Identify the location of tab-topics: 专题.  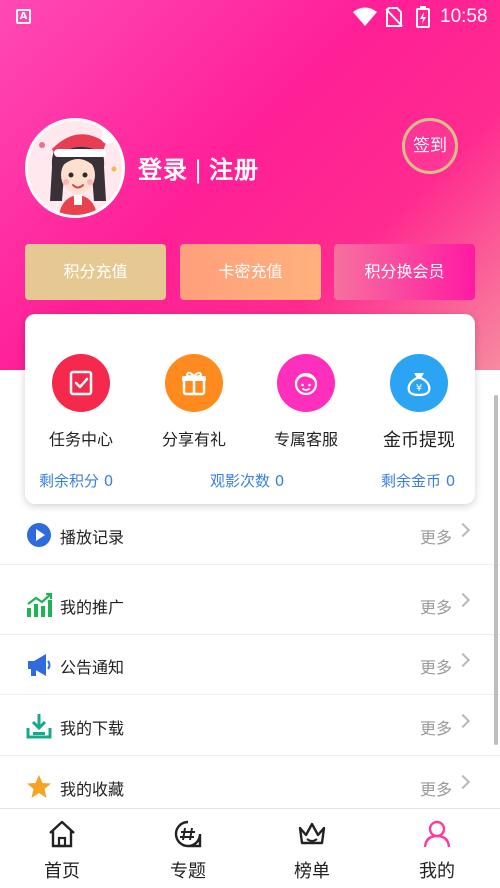
(188, 851).